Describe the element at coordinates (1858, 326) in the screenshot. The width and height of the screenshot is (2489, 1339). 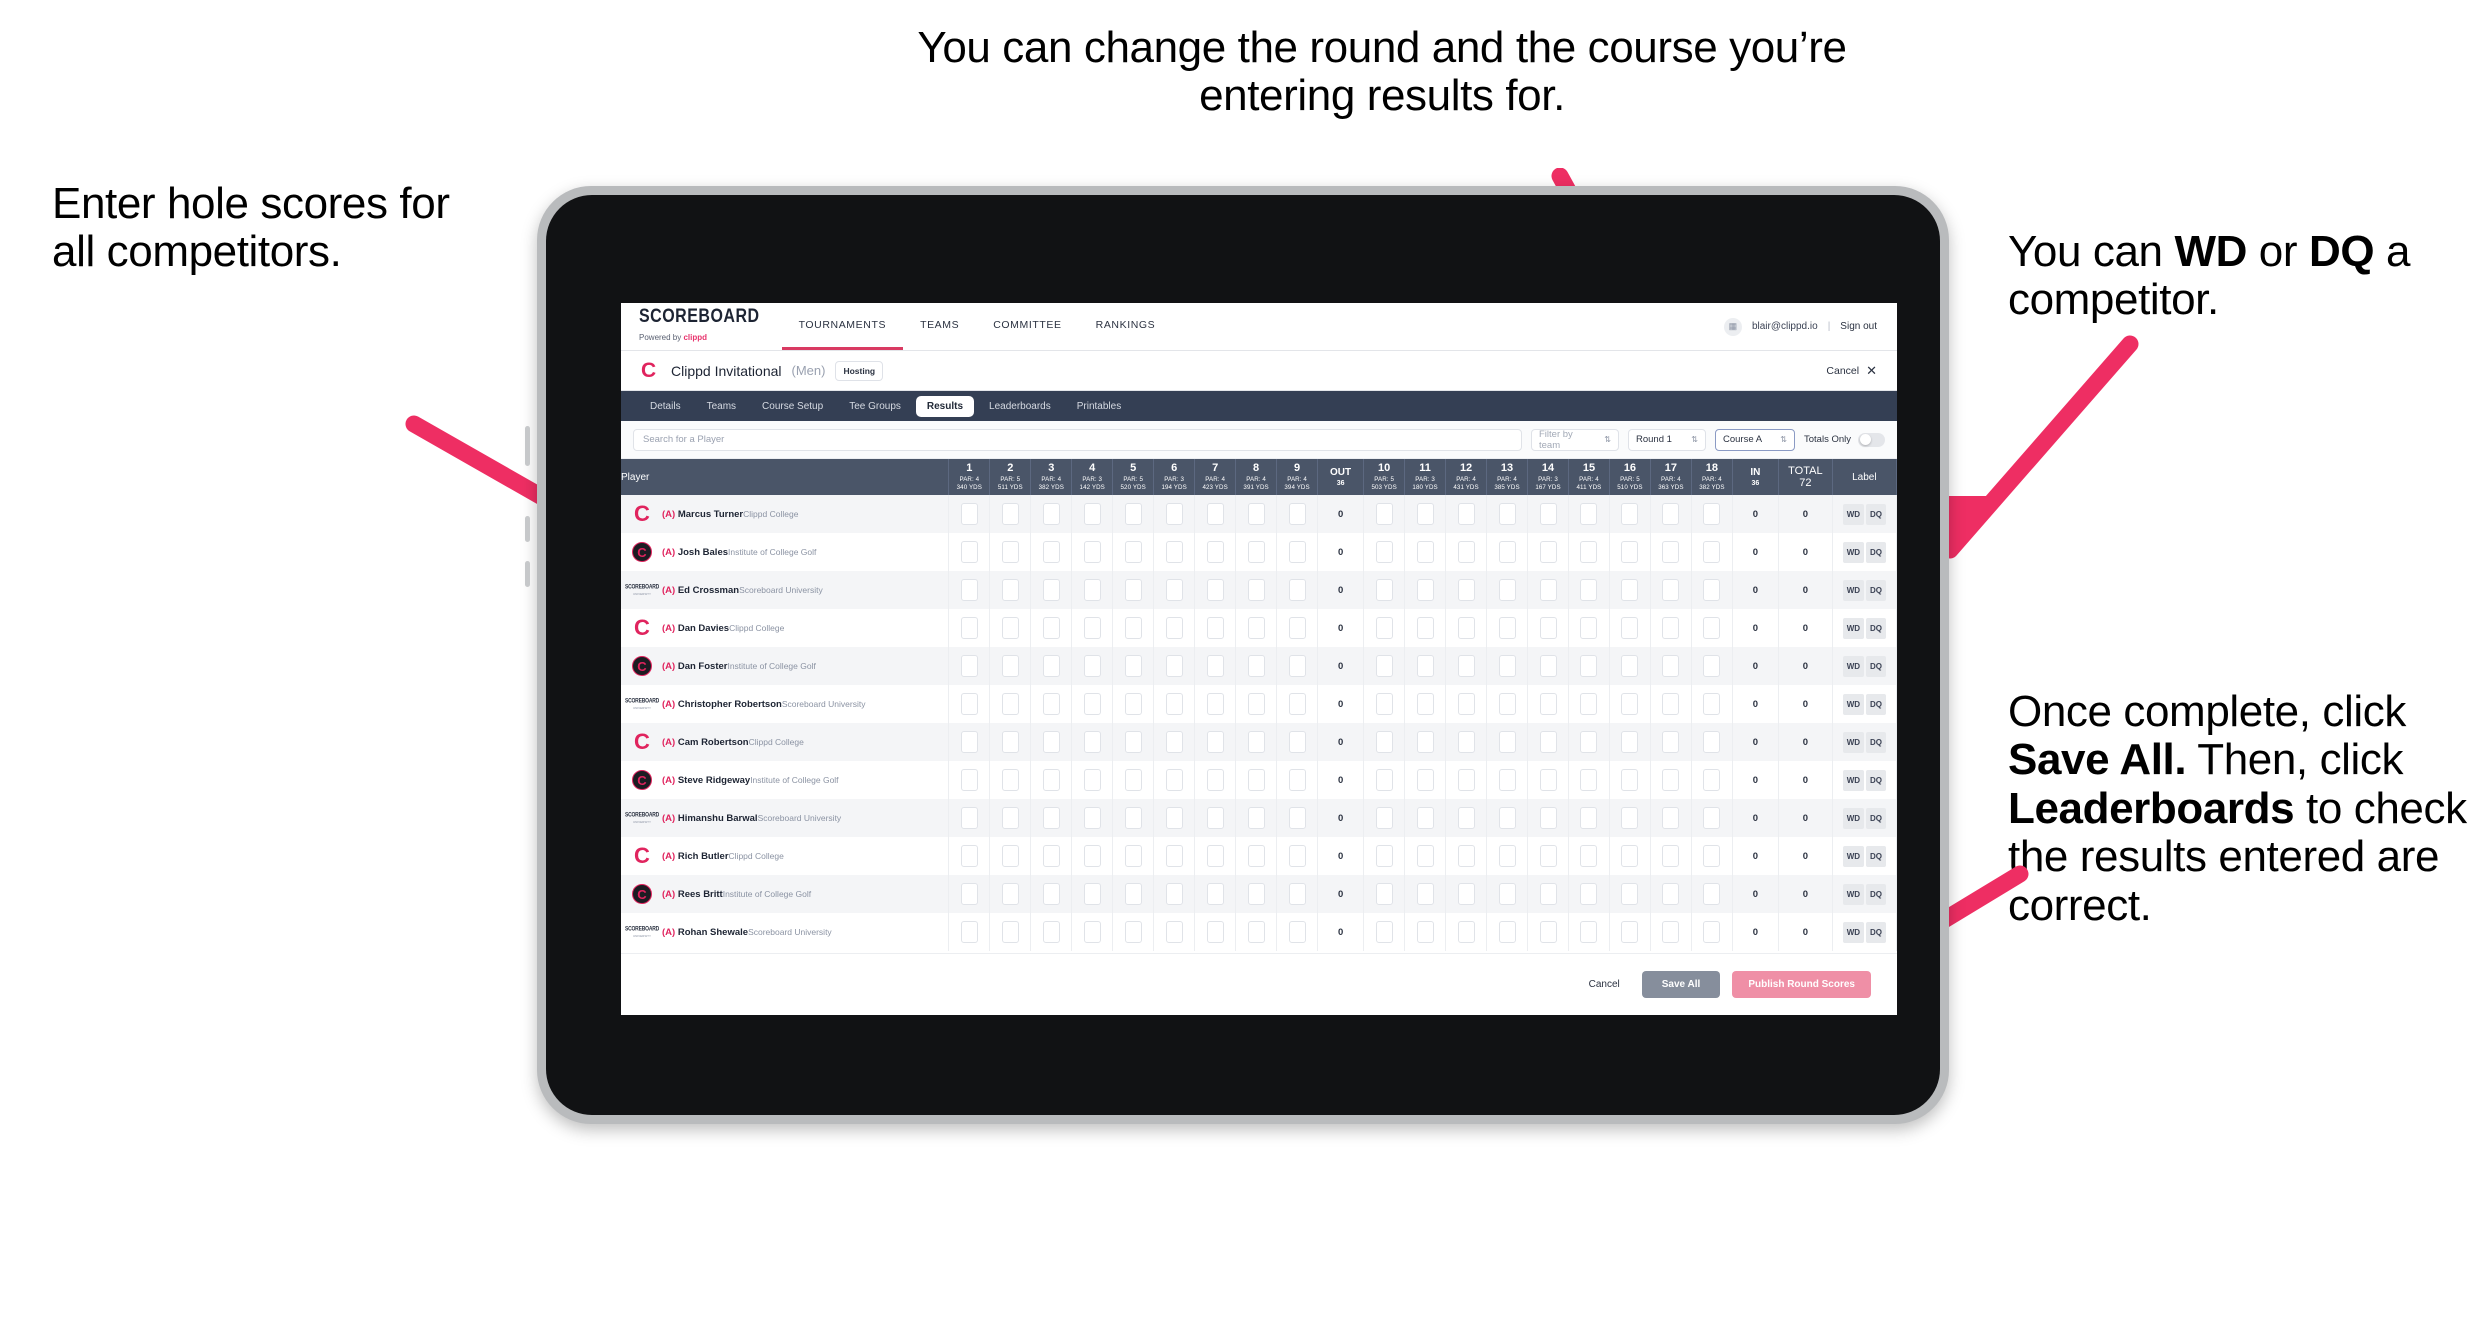
I see `sign-out-link: Sign out` at that location.